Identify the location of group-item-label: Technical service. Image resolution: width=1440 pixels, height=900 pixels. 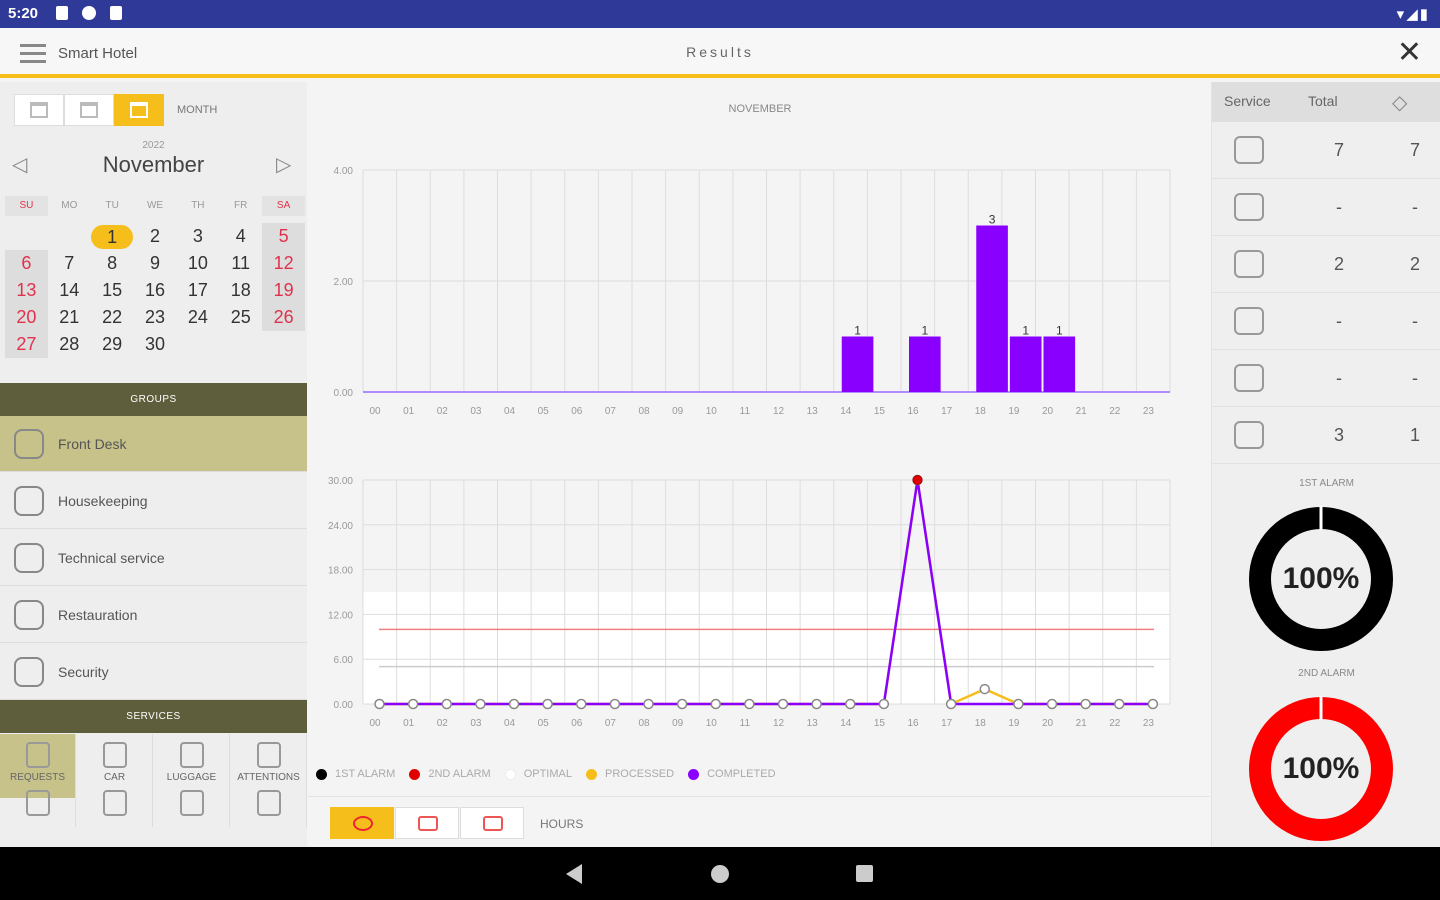
(111, 557).